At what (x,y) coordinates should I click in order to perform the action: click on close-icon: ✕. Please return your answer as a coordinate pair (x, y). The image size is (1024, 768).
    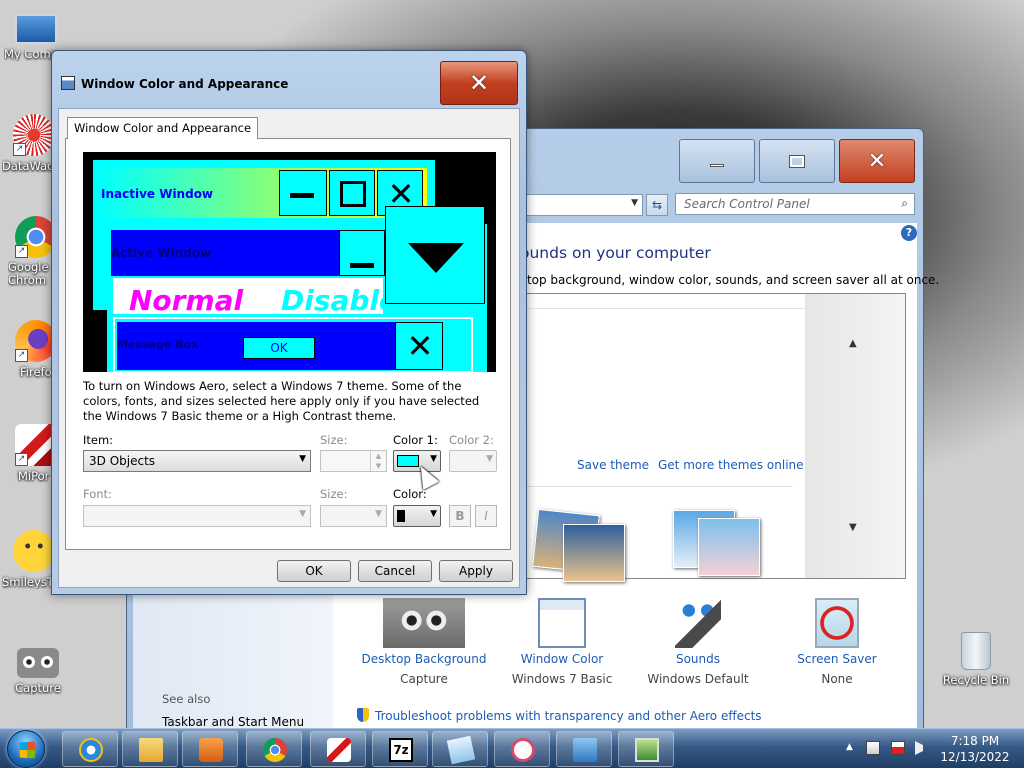
    Looking at the image, I should click on (877, 161).